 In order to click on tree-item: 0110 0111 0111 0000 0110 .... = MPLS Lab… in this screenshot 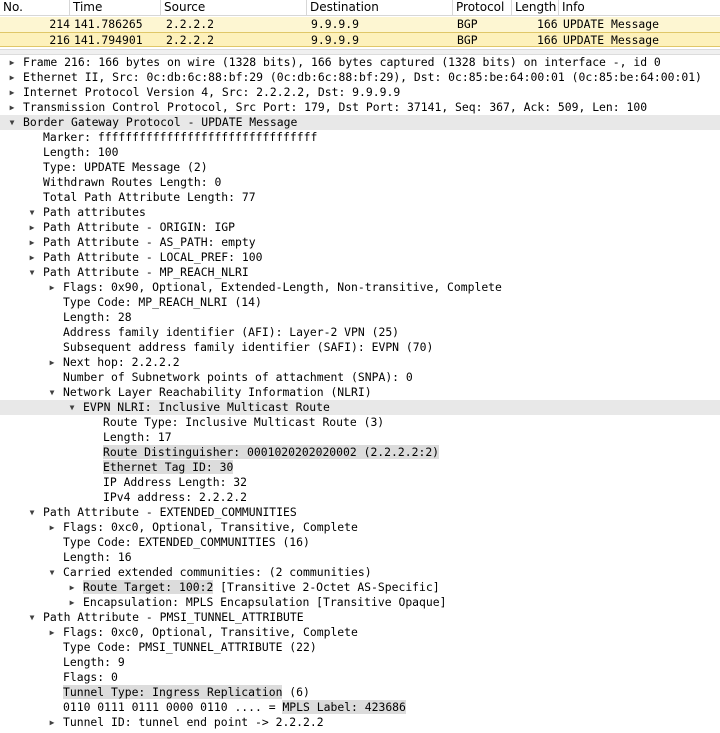, I will do `click(360, 707)`.